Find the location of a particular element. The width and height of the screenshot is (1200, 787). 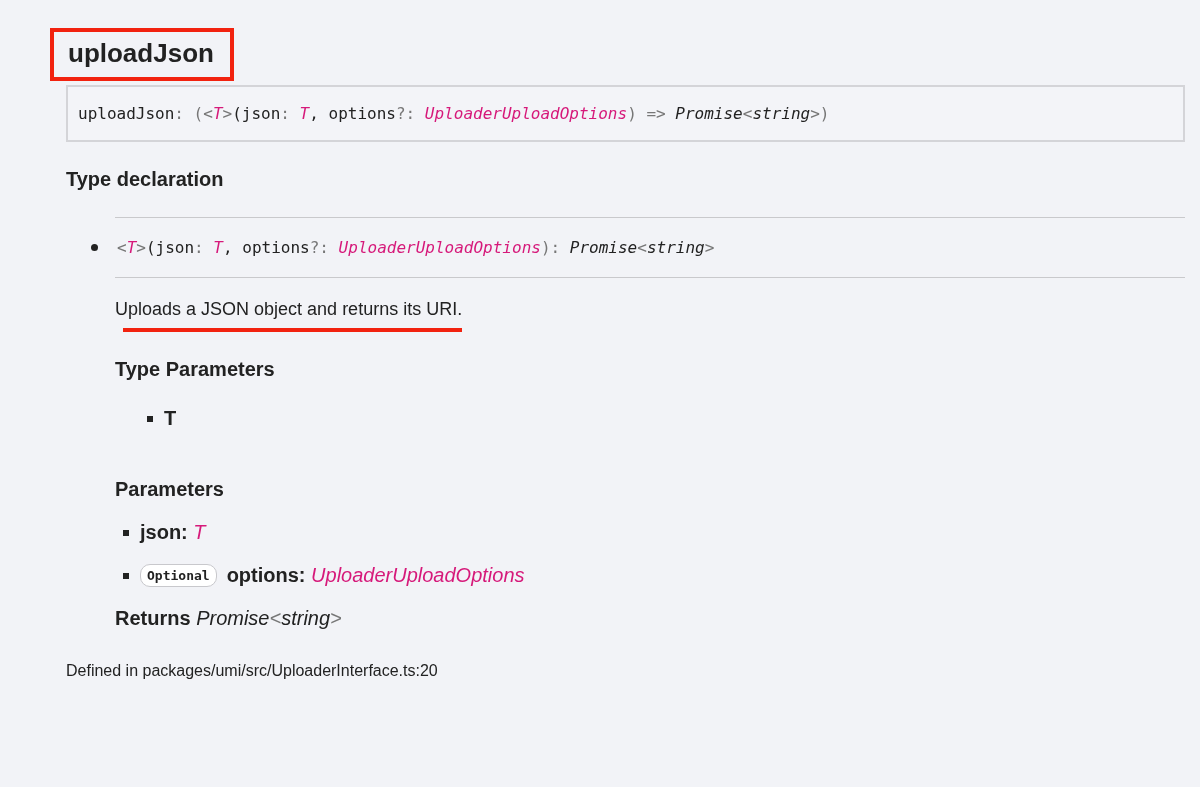

parameter: options: UploaderUploadOptions is located at coordinates (375, 575).